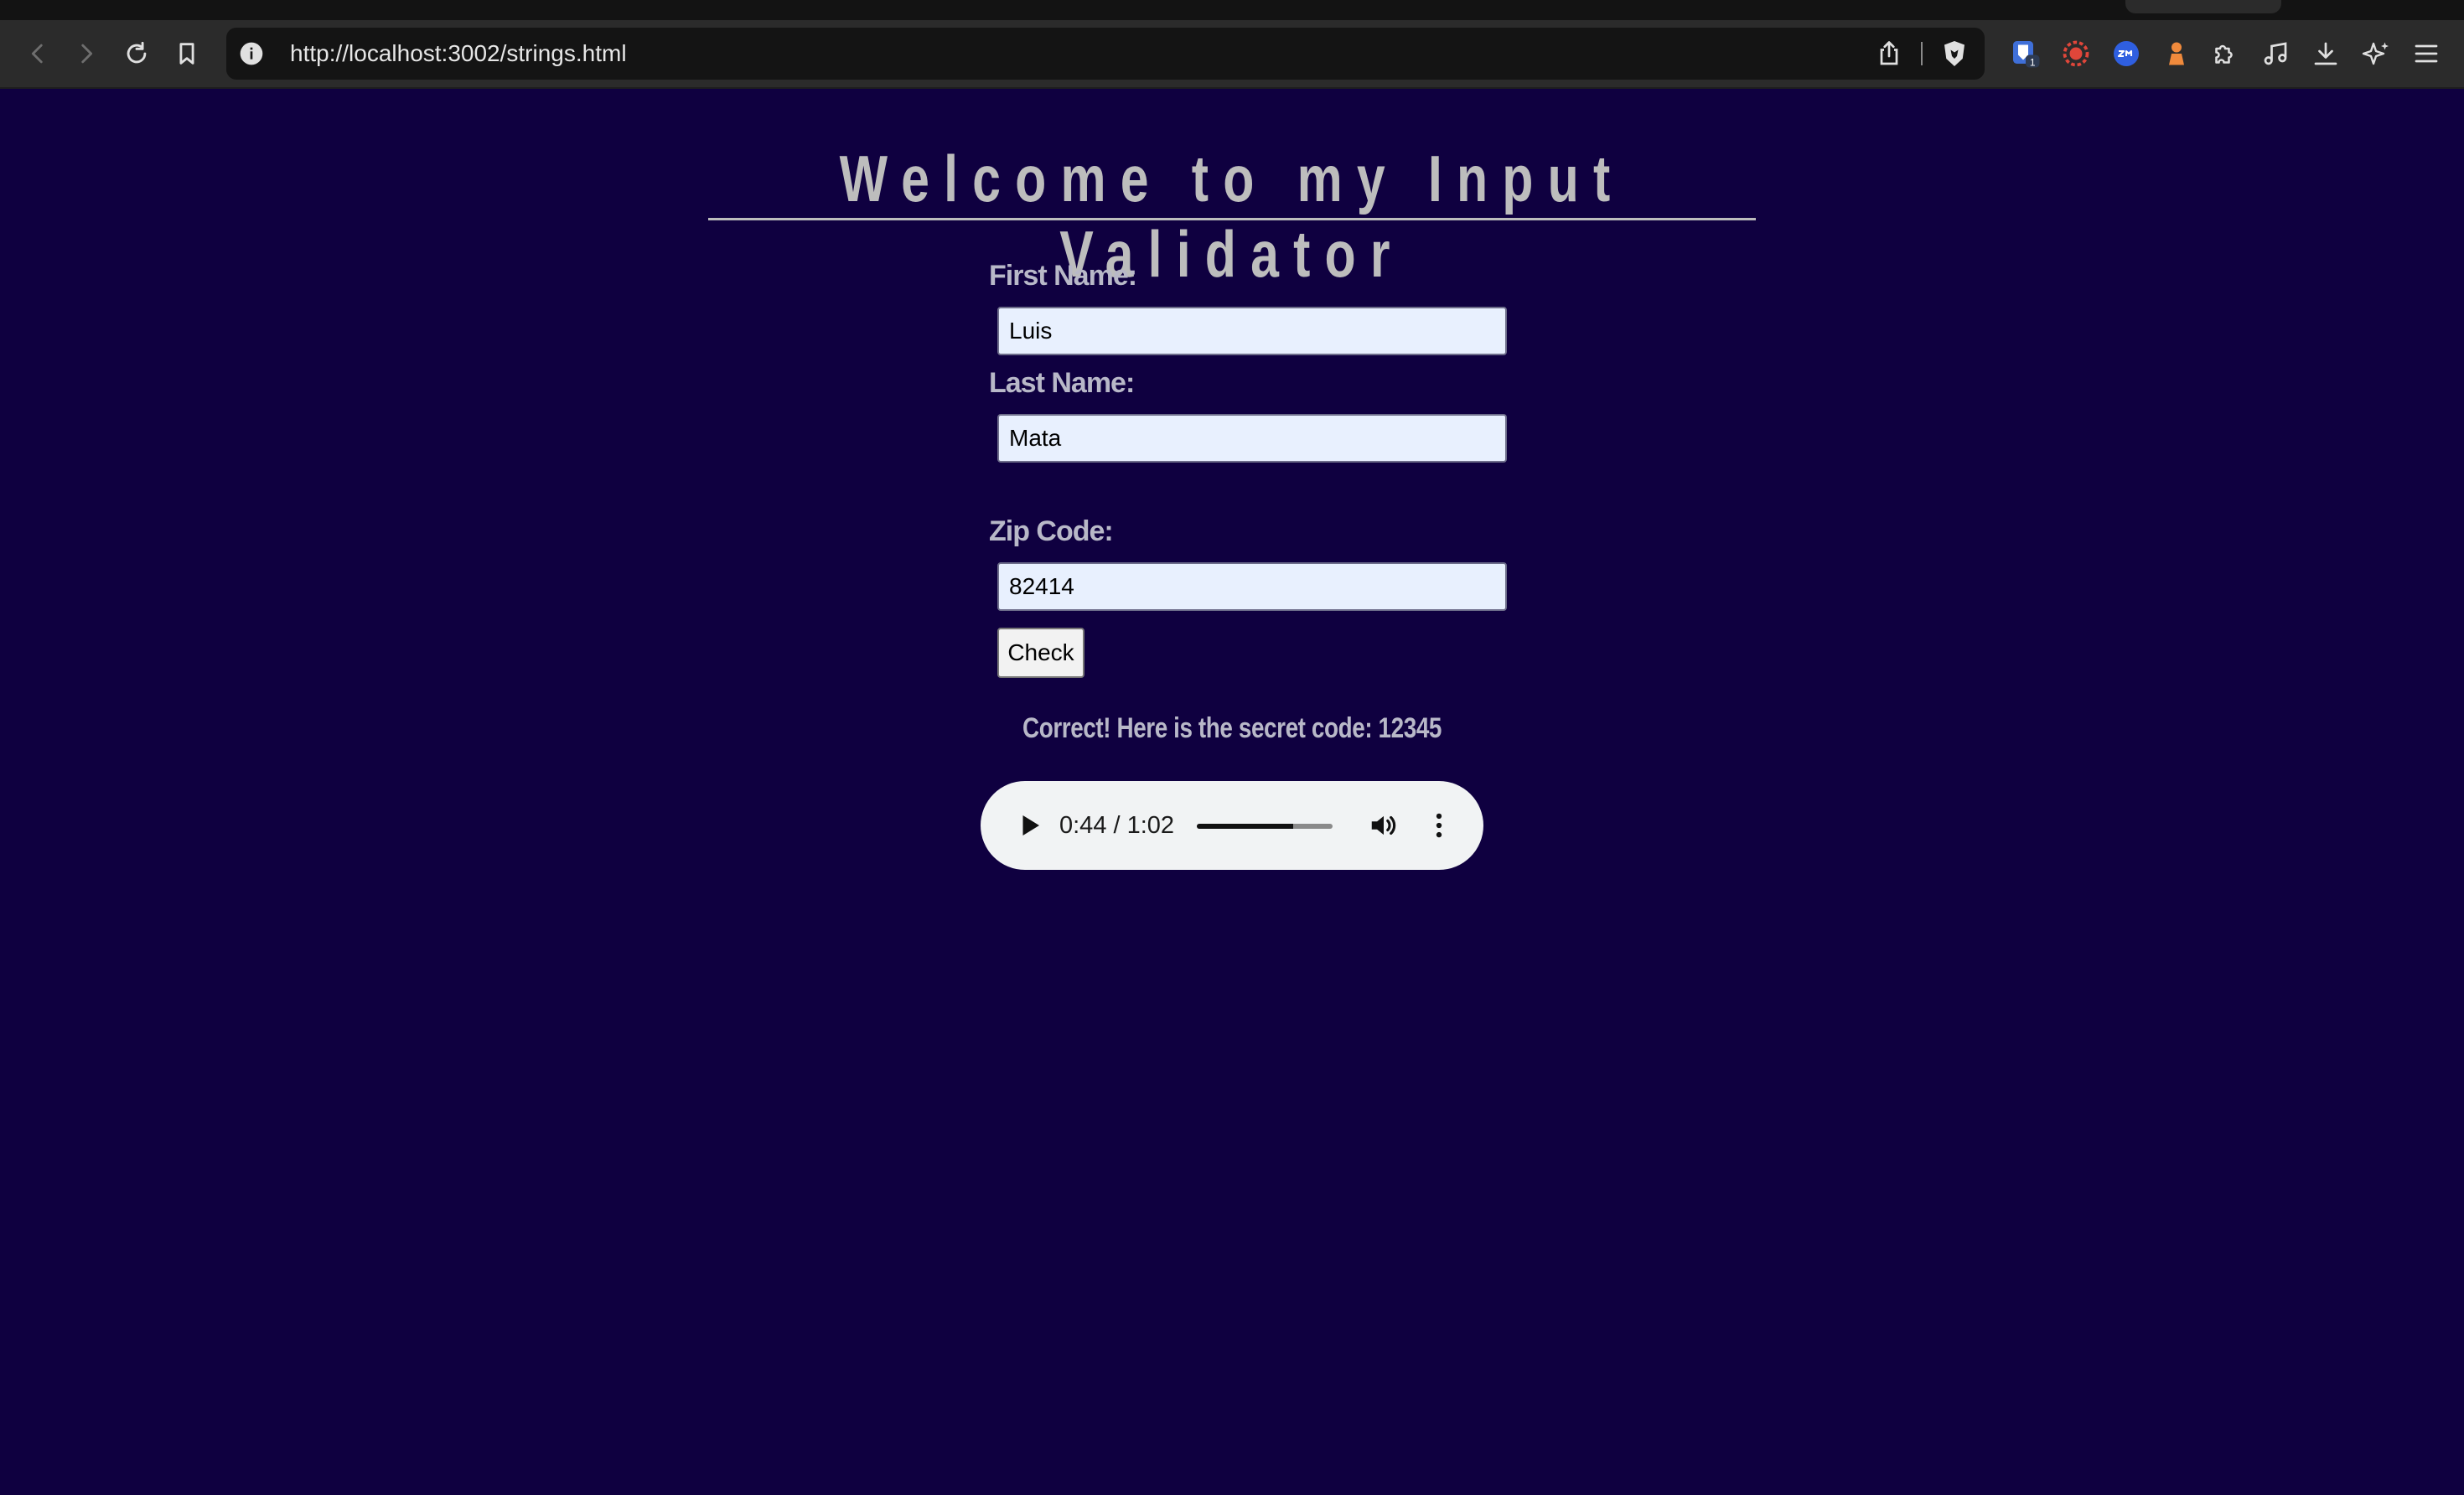 The height and width of the screenshot is (1495, 2464). Describe the element at coordinates (1954, 54) in the screenshot. I see `brave-shields-icon` at that location.